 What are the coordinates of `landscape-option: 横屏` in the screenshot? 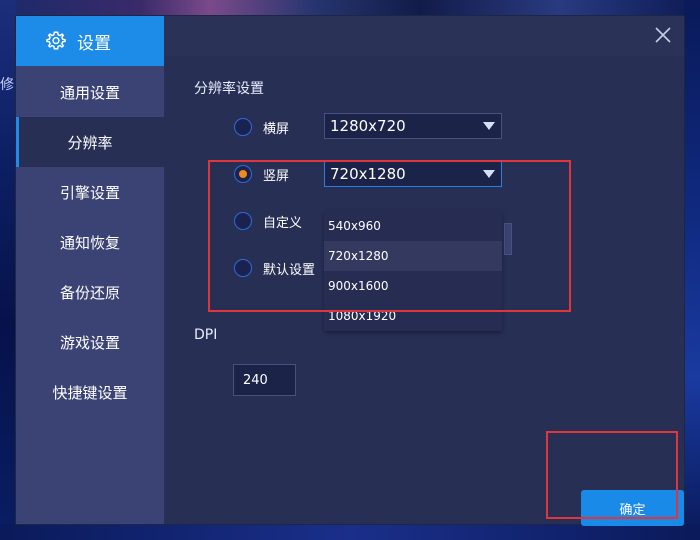 It's located at (261, 127).